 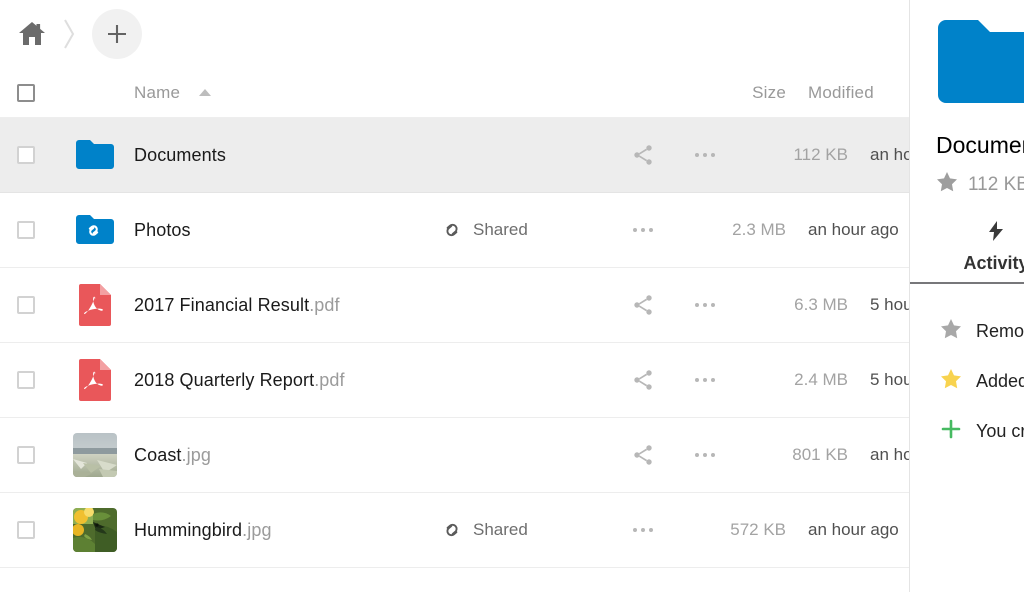 I want to click on breadcrumb-separator, so click(x=69, y=34).